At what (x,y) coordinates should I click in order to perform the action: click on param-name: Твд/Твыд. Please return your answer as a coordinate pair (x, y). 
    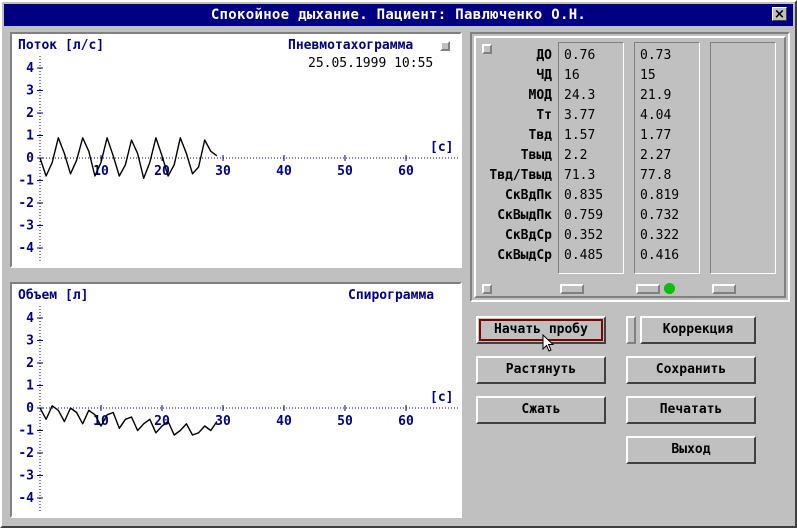
    Looking at the image, I should click on (520, 175).